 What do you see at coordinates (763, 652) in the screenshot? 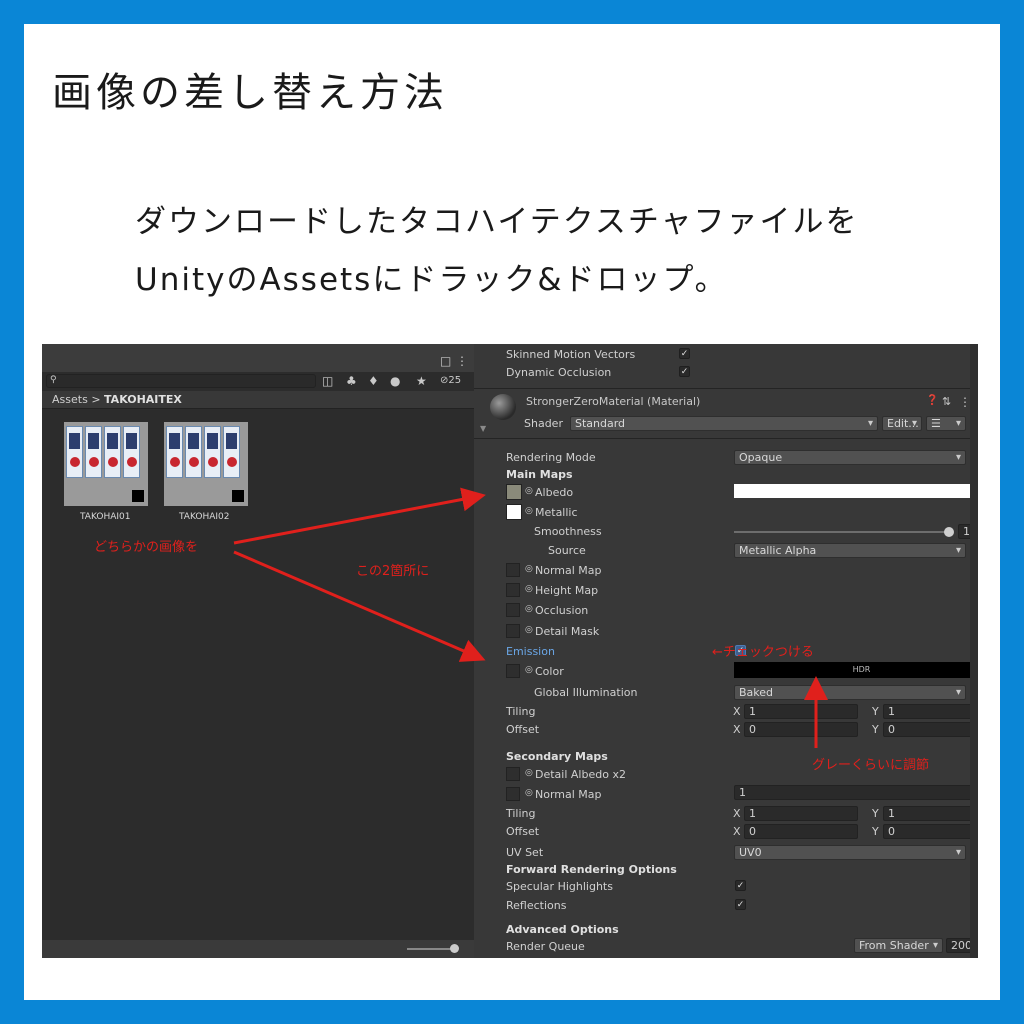
I see `check-note: ←チェックつける` at bounding box center [763, 652].